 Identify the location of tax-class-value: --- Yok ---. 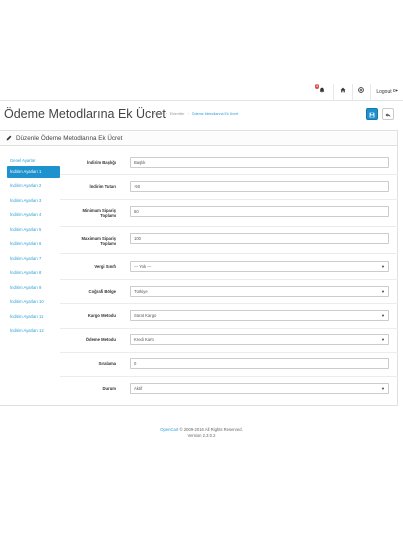
(143, 266).